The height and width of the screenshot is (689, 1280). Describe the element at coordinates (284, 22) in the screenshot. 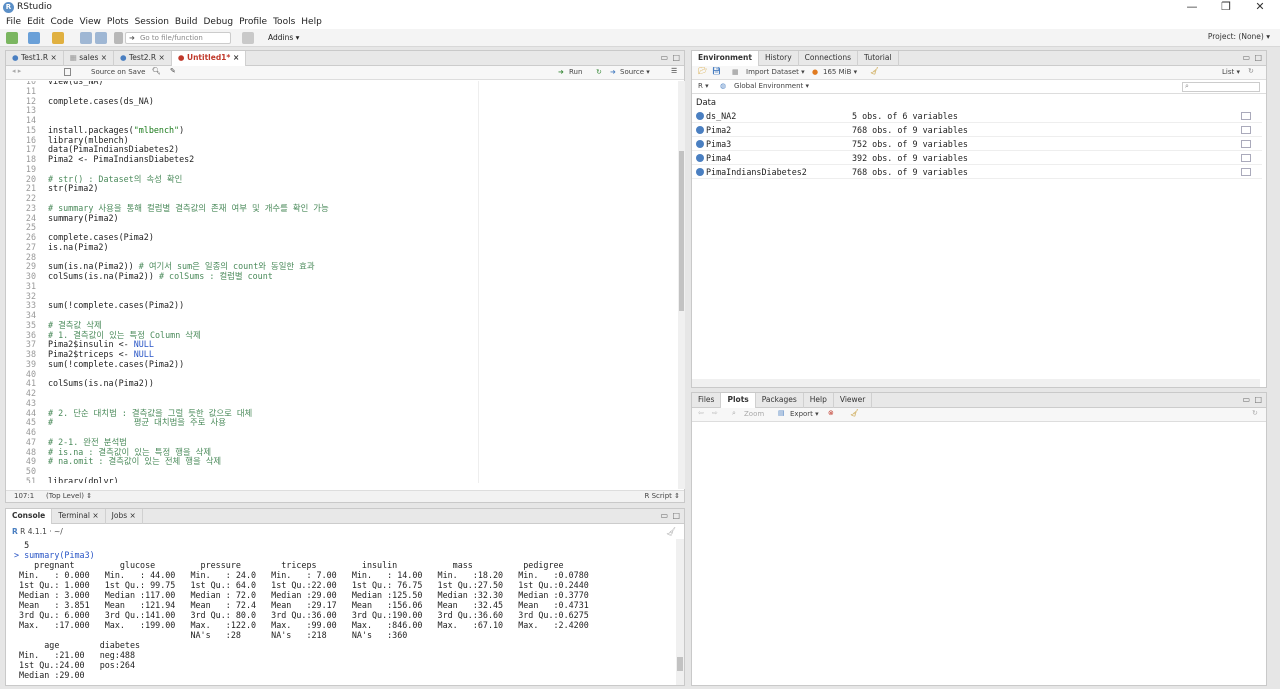

I see `menu-tools: Tools` at that location.